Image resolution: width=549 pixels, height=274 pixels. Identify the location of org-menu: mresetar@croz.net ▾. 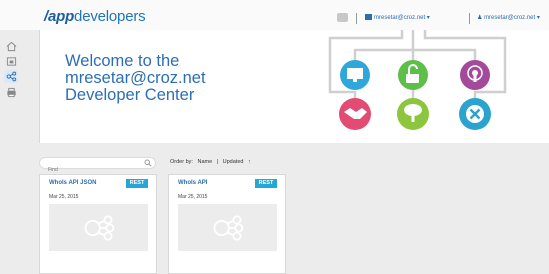
(397, 17).